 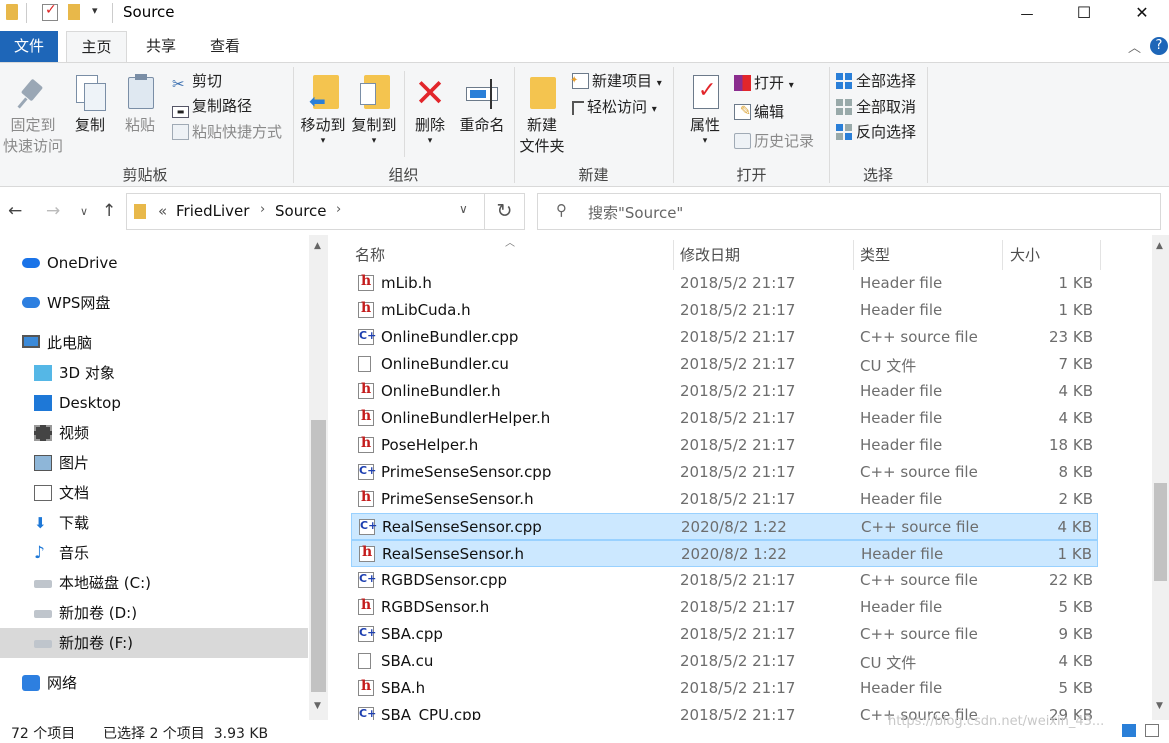 I want to click on move-to-button: ⬅ 移动到 ▾, so click(x=323, y=109).